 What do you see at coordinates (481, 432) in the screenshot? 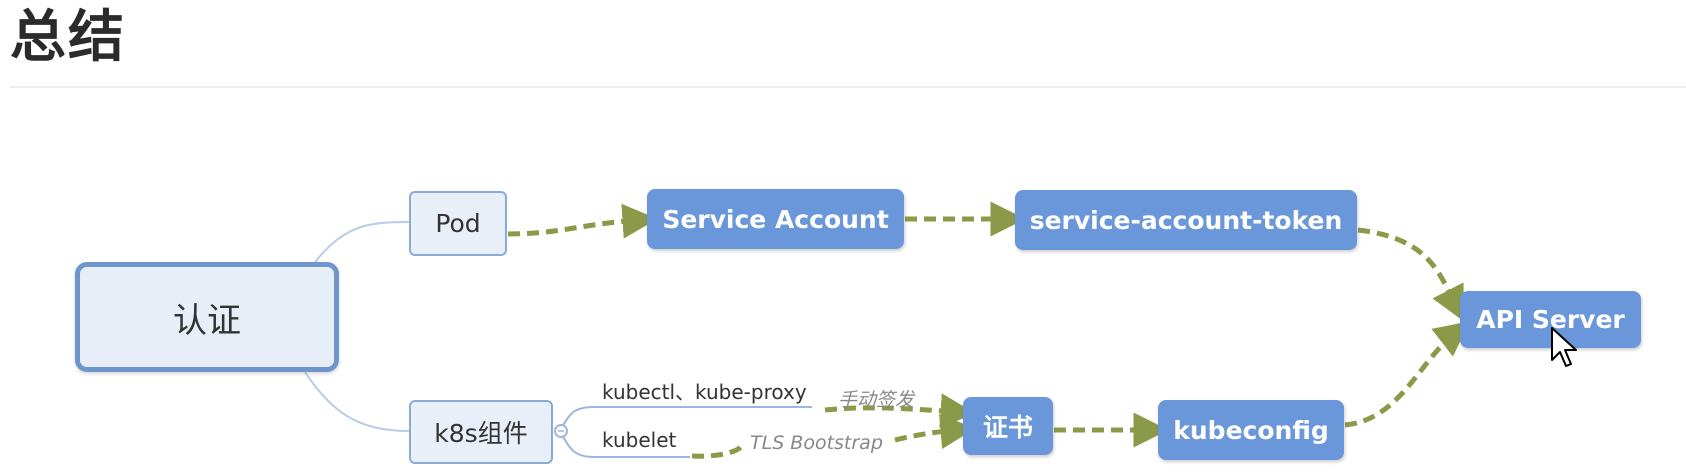
I see `node-k8s-components: k8s组件` at bounding box center [481, 432].